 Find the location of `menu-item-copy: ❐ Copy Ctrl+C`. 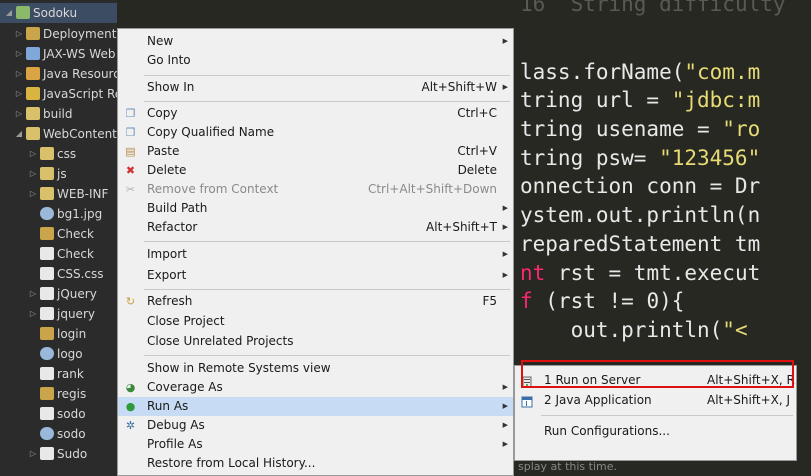

menu-item-copy: ❐ Copy Ctrl+C is located at coordinates (315, 113).